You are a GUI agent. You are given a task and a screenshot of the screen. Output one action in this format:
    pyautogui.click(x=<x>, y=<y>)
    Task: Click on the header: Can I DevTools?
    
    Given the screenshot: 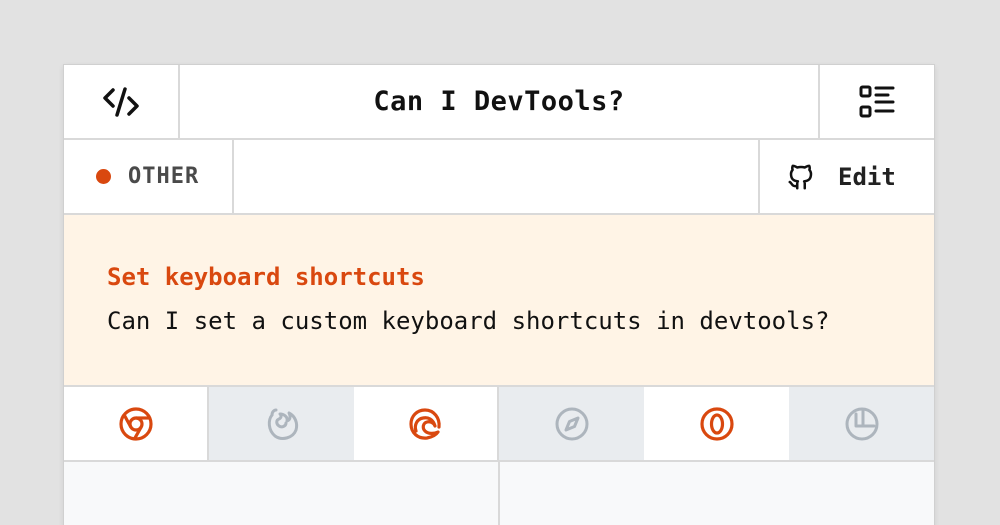 What is the action you would take?
    pyautogui.click(x=499, y=102)
    